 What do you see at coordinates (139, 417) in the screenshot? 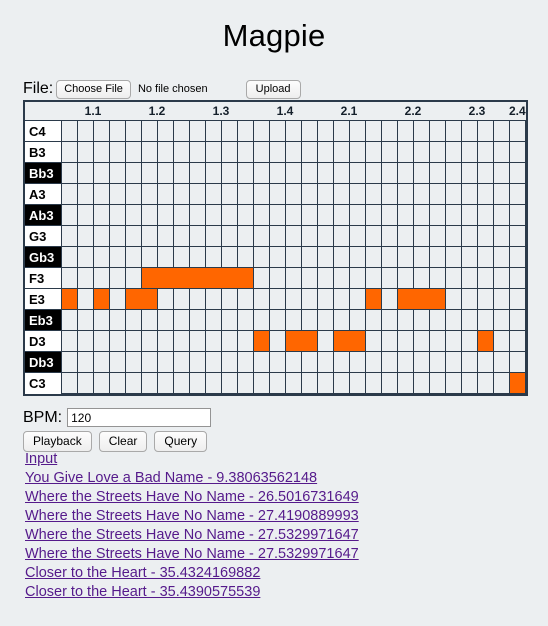
I see `bpm-input` at bounding box center [139, 417].